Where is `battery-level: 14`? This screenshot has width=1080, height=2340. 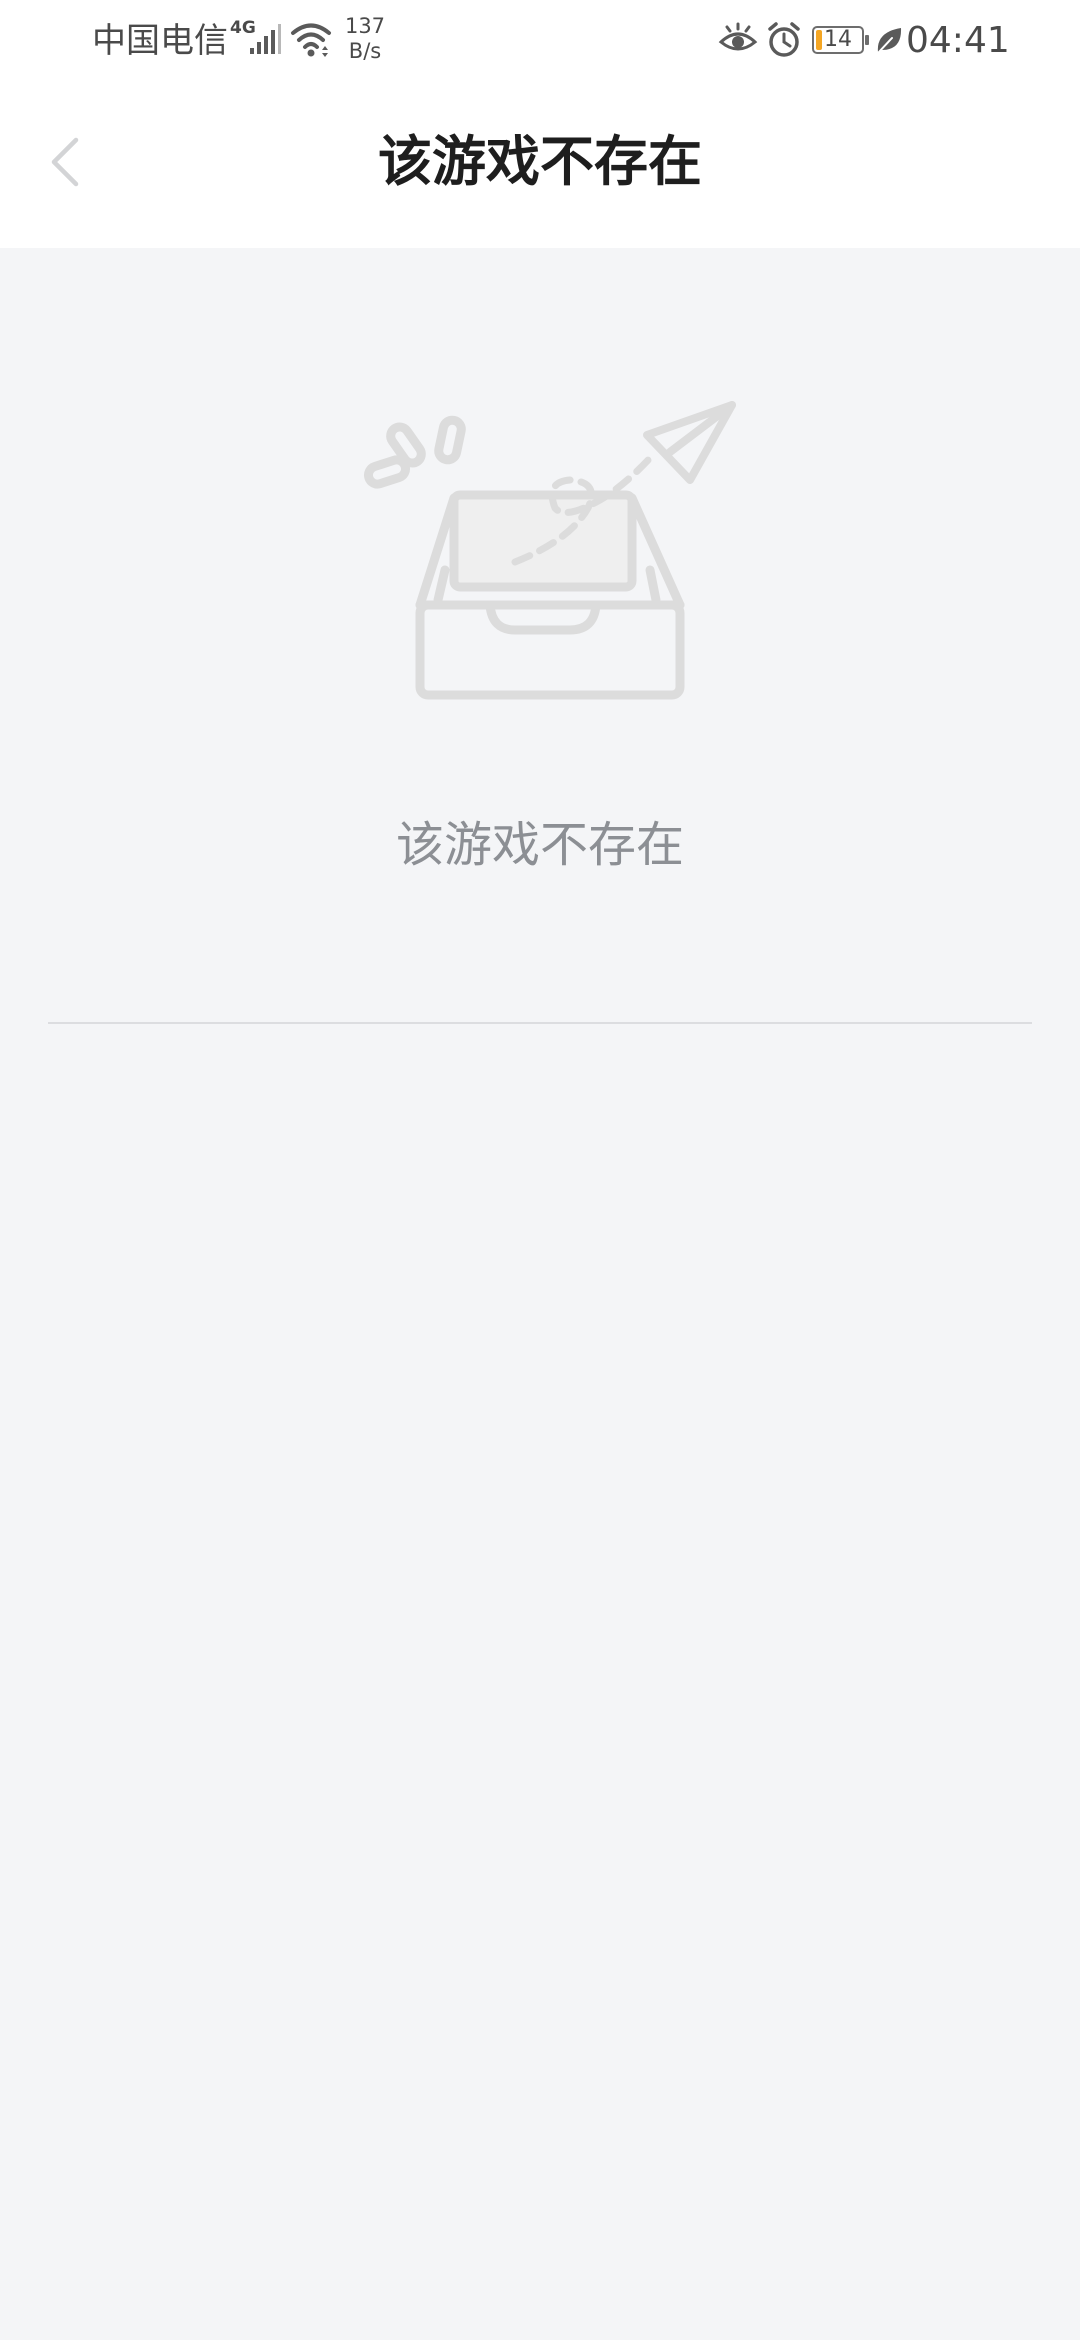 battery-level: 14 is located at coordinates (838, 39).